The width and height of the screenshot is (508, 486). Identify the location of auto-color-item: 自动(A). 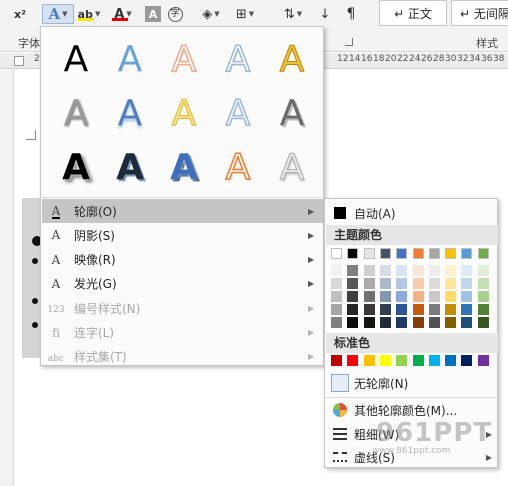
(412, 213).